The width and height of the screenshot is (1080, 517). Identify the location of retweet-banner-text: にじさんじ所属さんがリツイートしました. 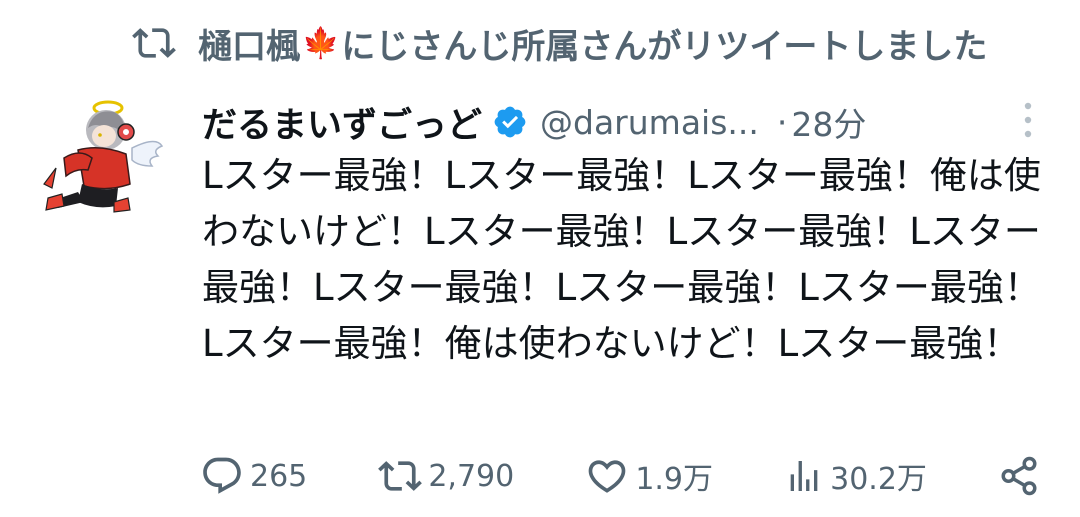
(664, 46).